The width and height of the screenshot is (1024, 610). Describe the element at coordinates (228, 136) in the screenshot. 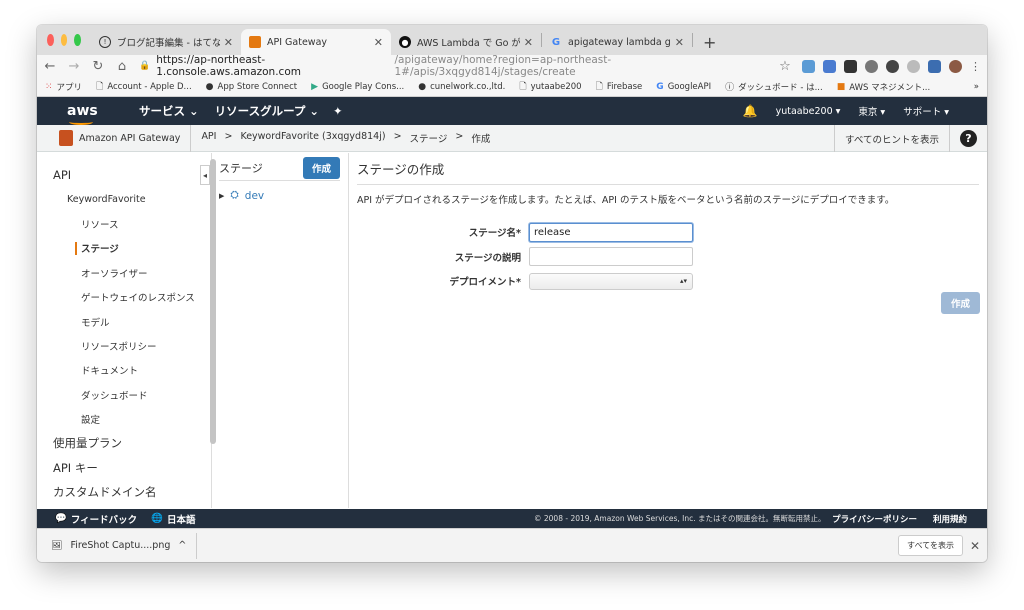

I see `breadcrumb-sep: >` at that location.